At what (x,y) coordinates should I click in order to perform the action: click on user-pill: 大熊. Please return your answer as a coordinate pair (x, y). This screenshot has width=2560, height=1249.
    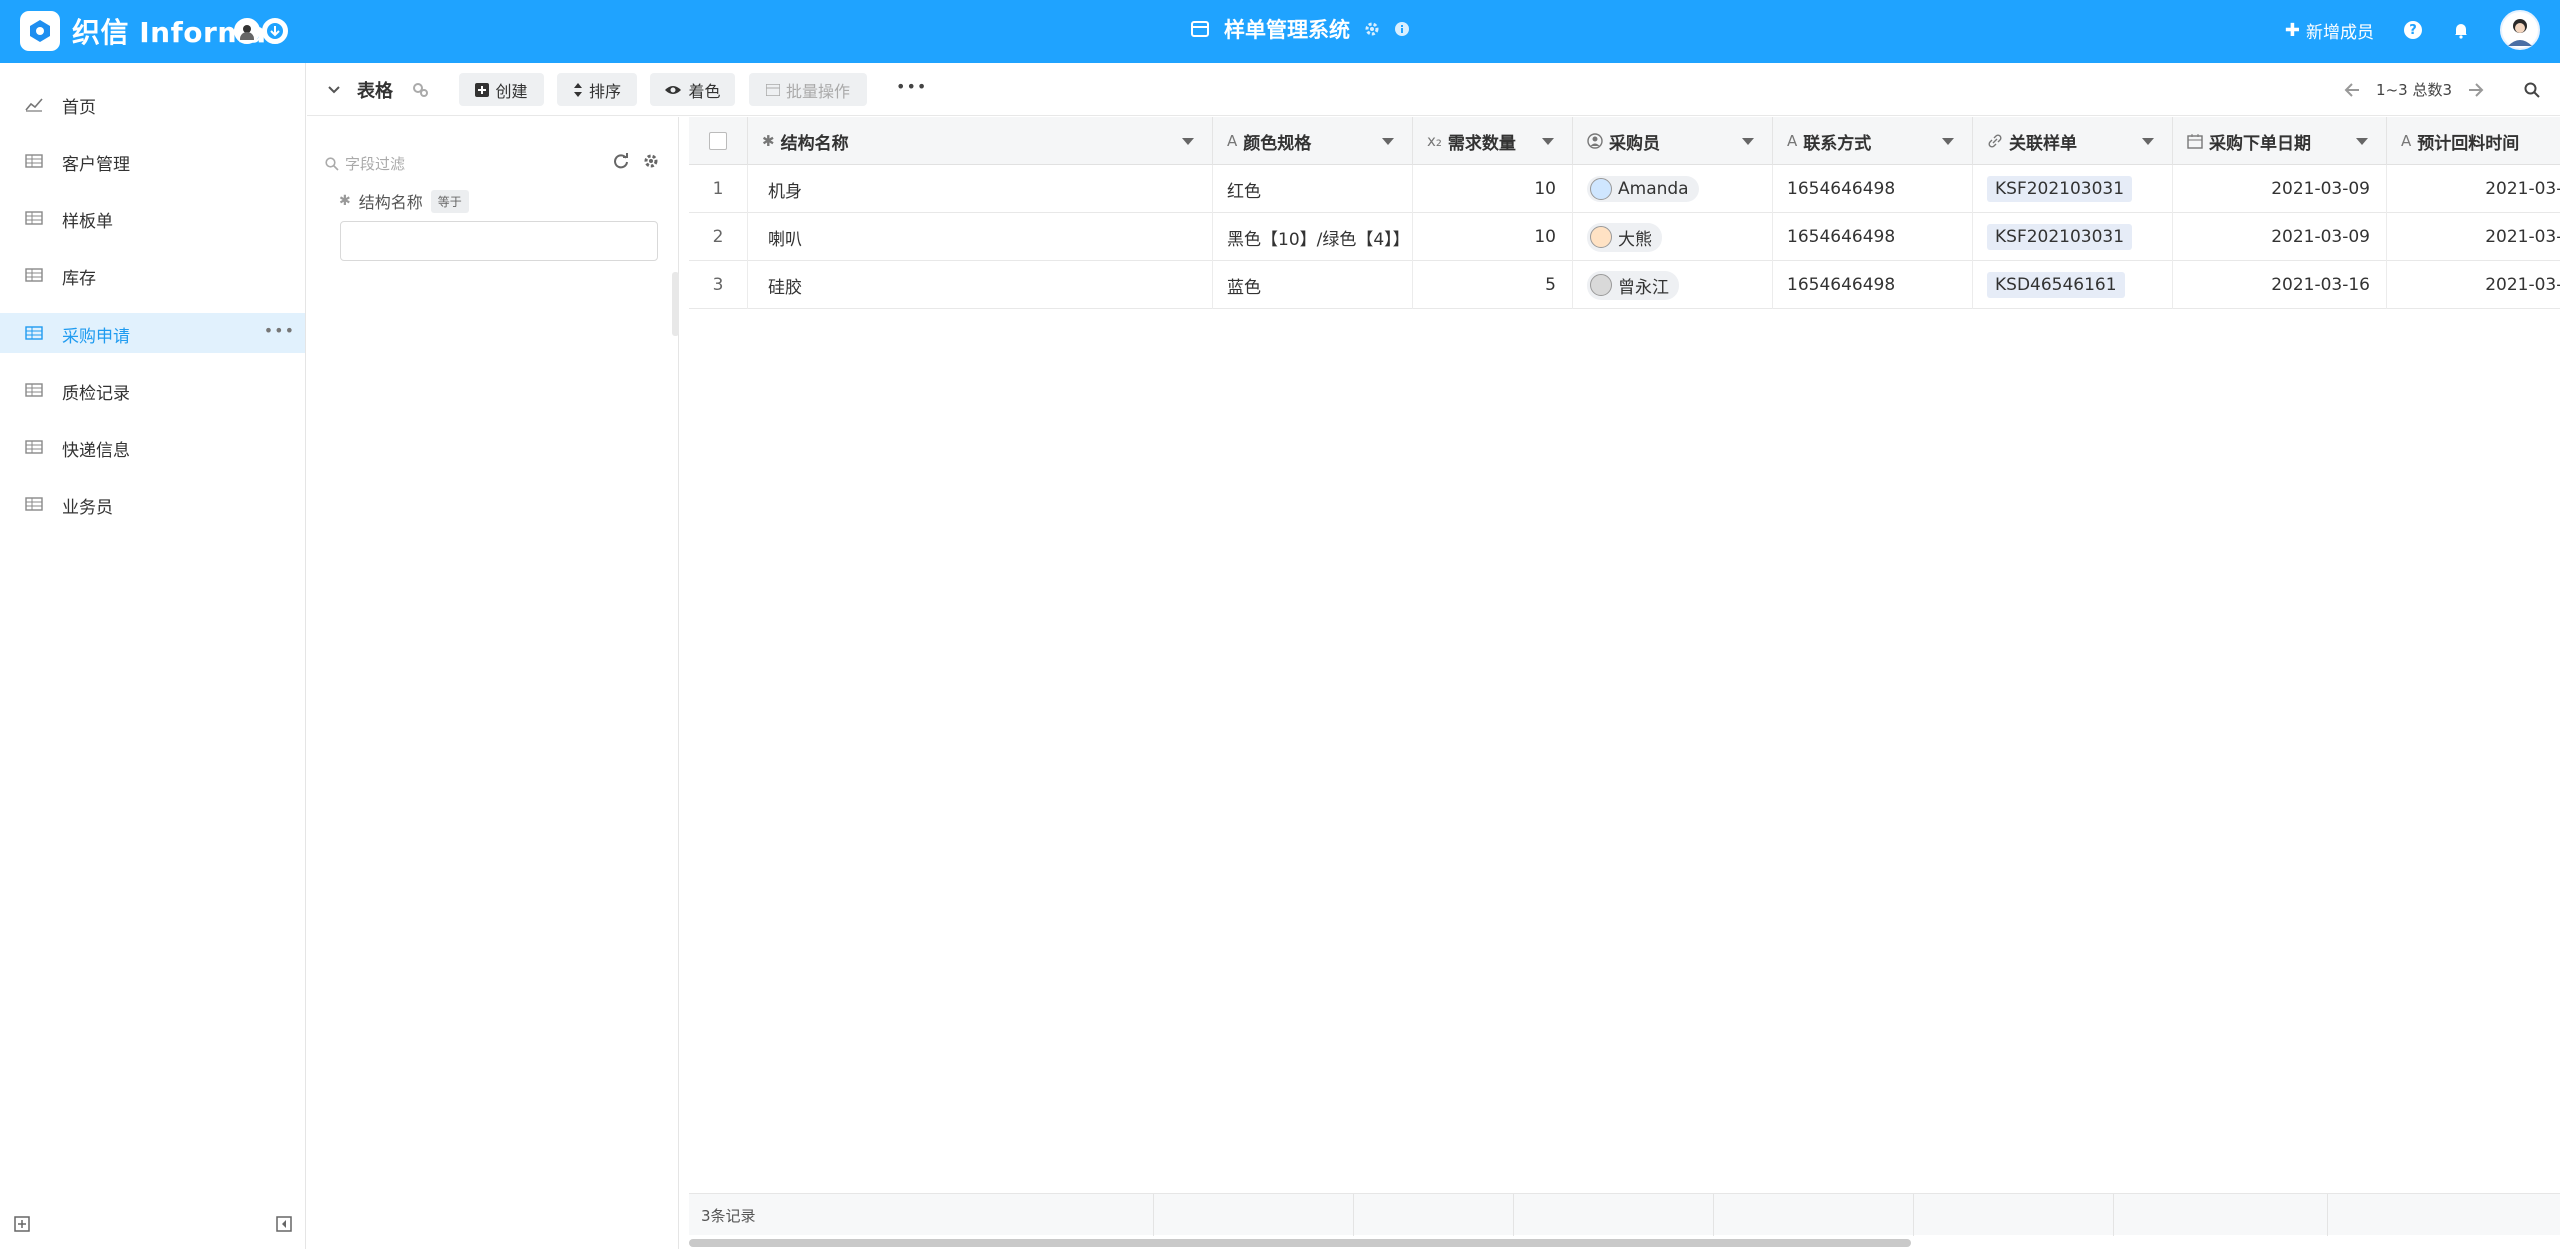
    Looking at the image, I should click on (1624, 237).